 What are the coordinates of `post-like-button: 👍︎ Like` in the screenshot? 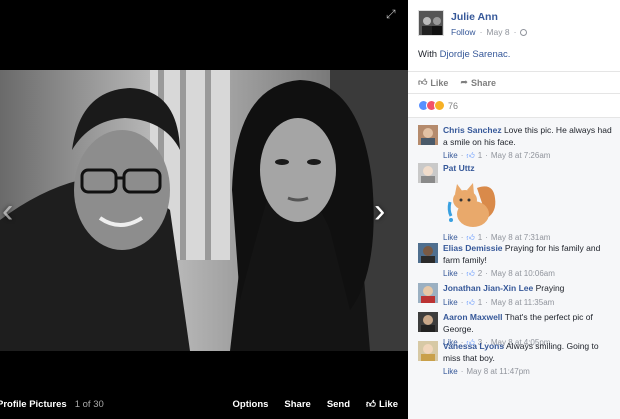 It's located at (433, 82).